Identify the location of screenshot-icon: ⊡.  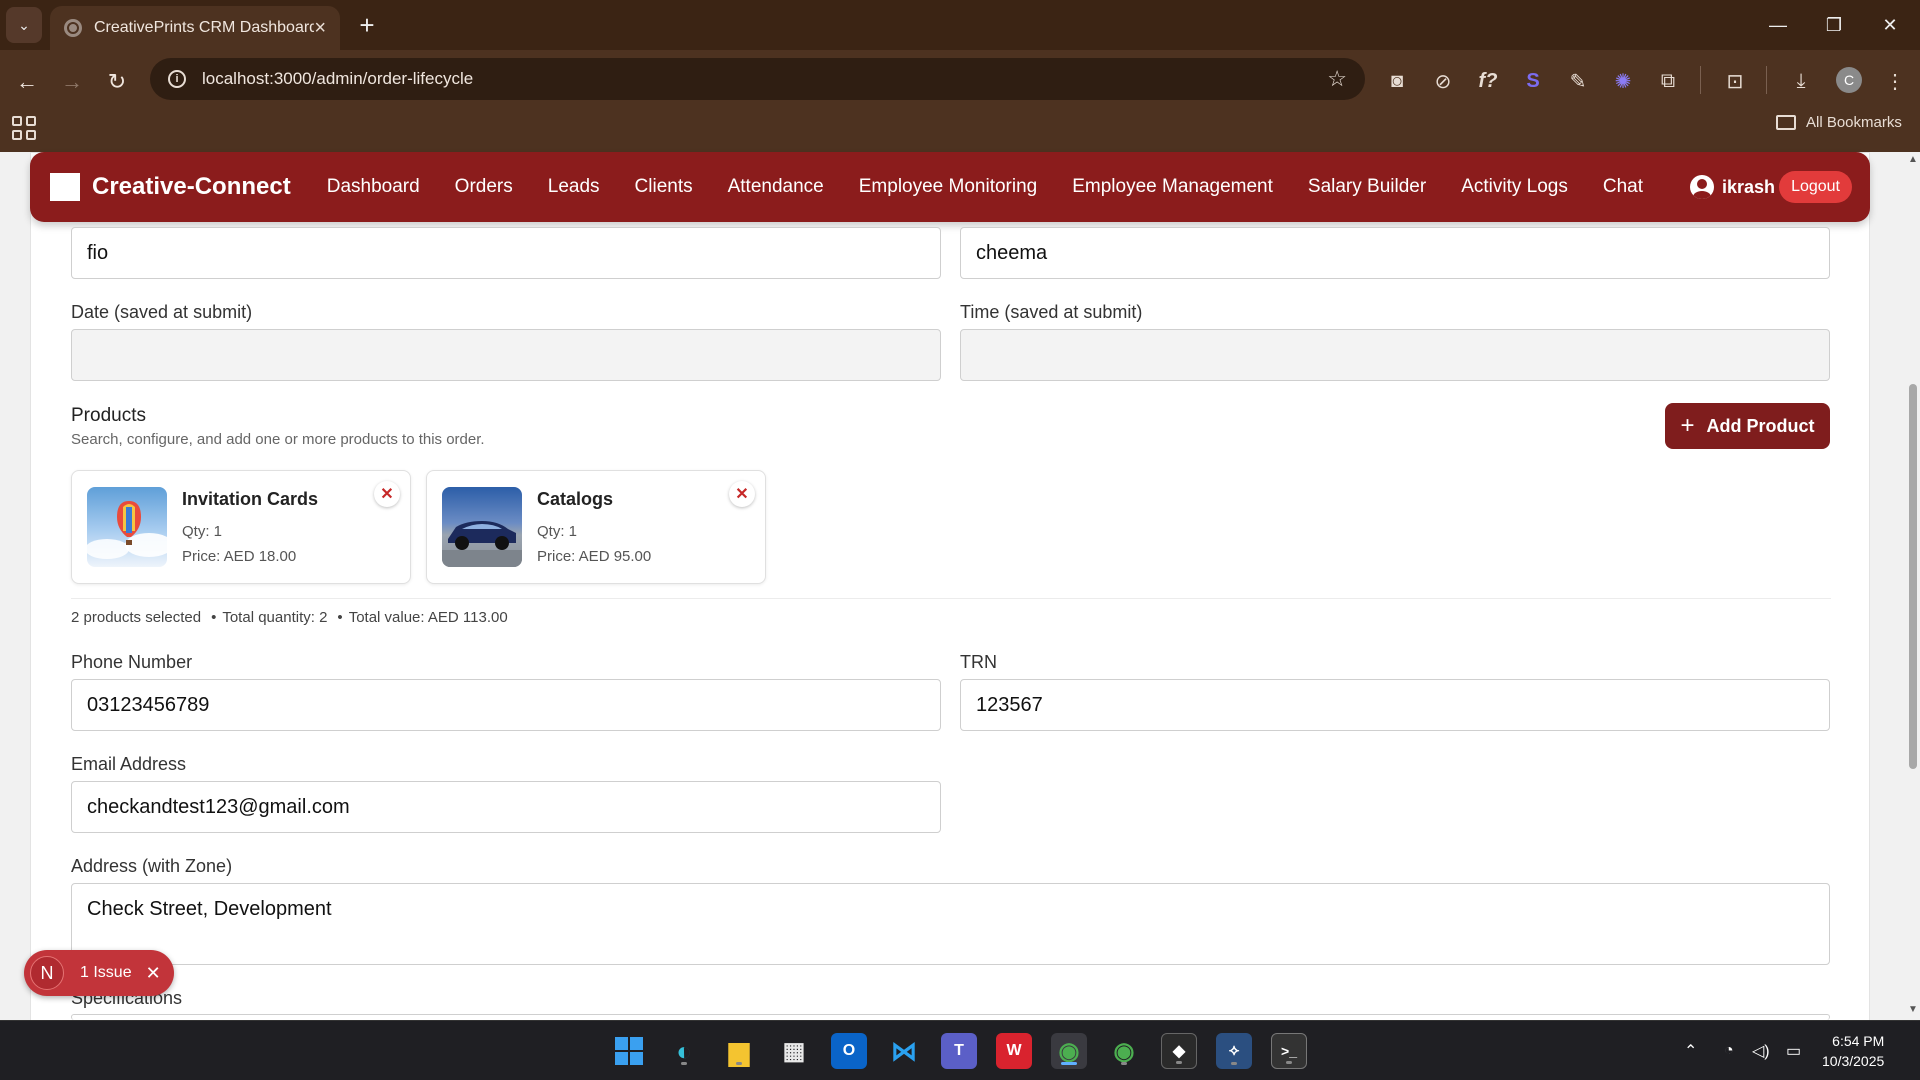
(1735, 81).